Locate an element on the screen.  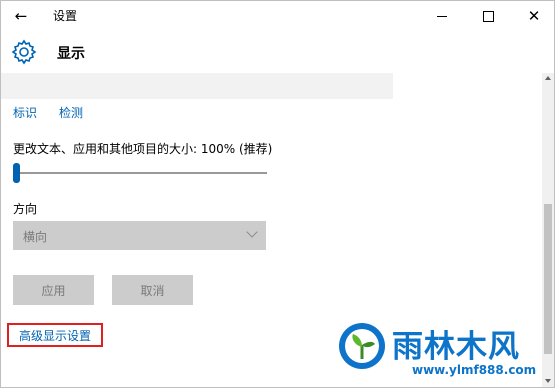
watermark: 雨林木风 www.ylmf888.com is located at coordinates (444, 353).